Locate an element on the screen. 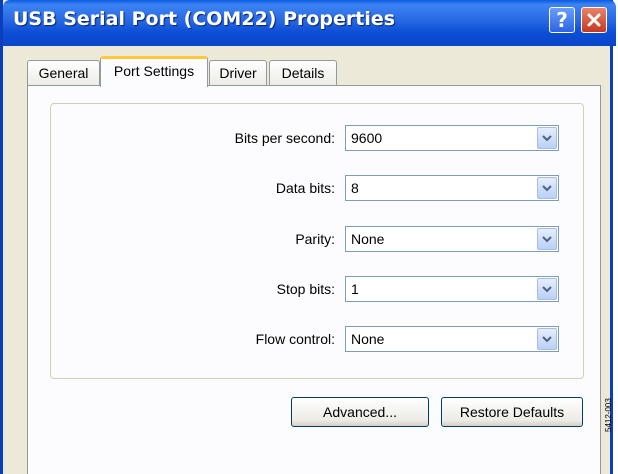 The height and width of the screenshot is (474, 618). tab-driver: Driver is located at coordinates (238, 73).